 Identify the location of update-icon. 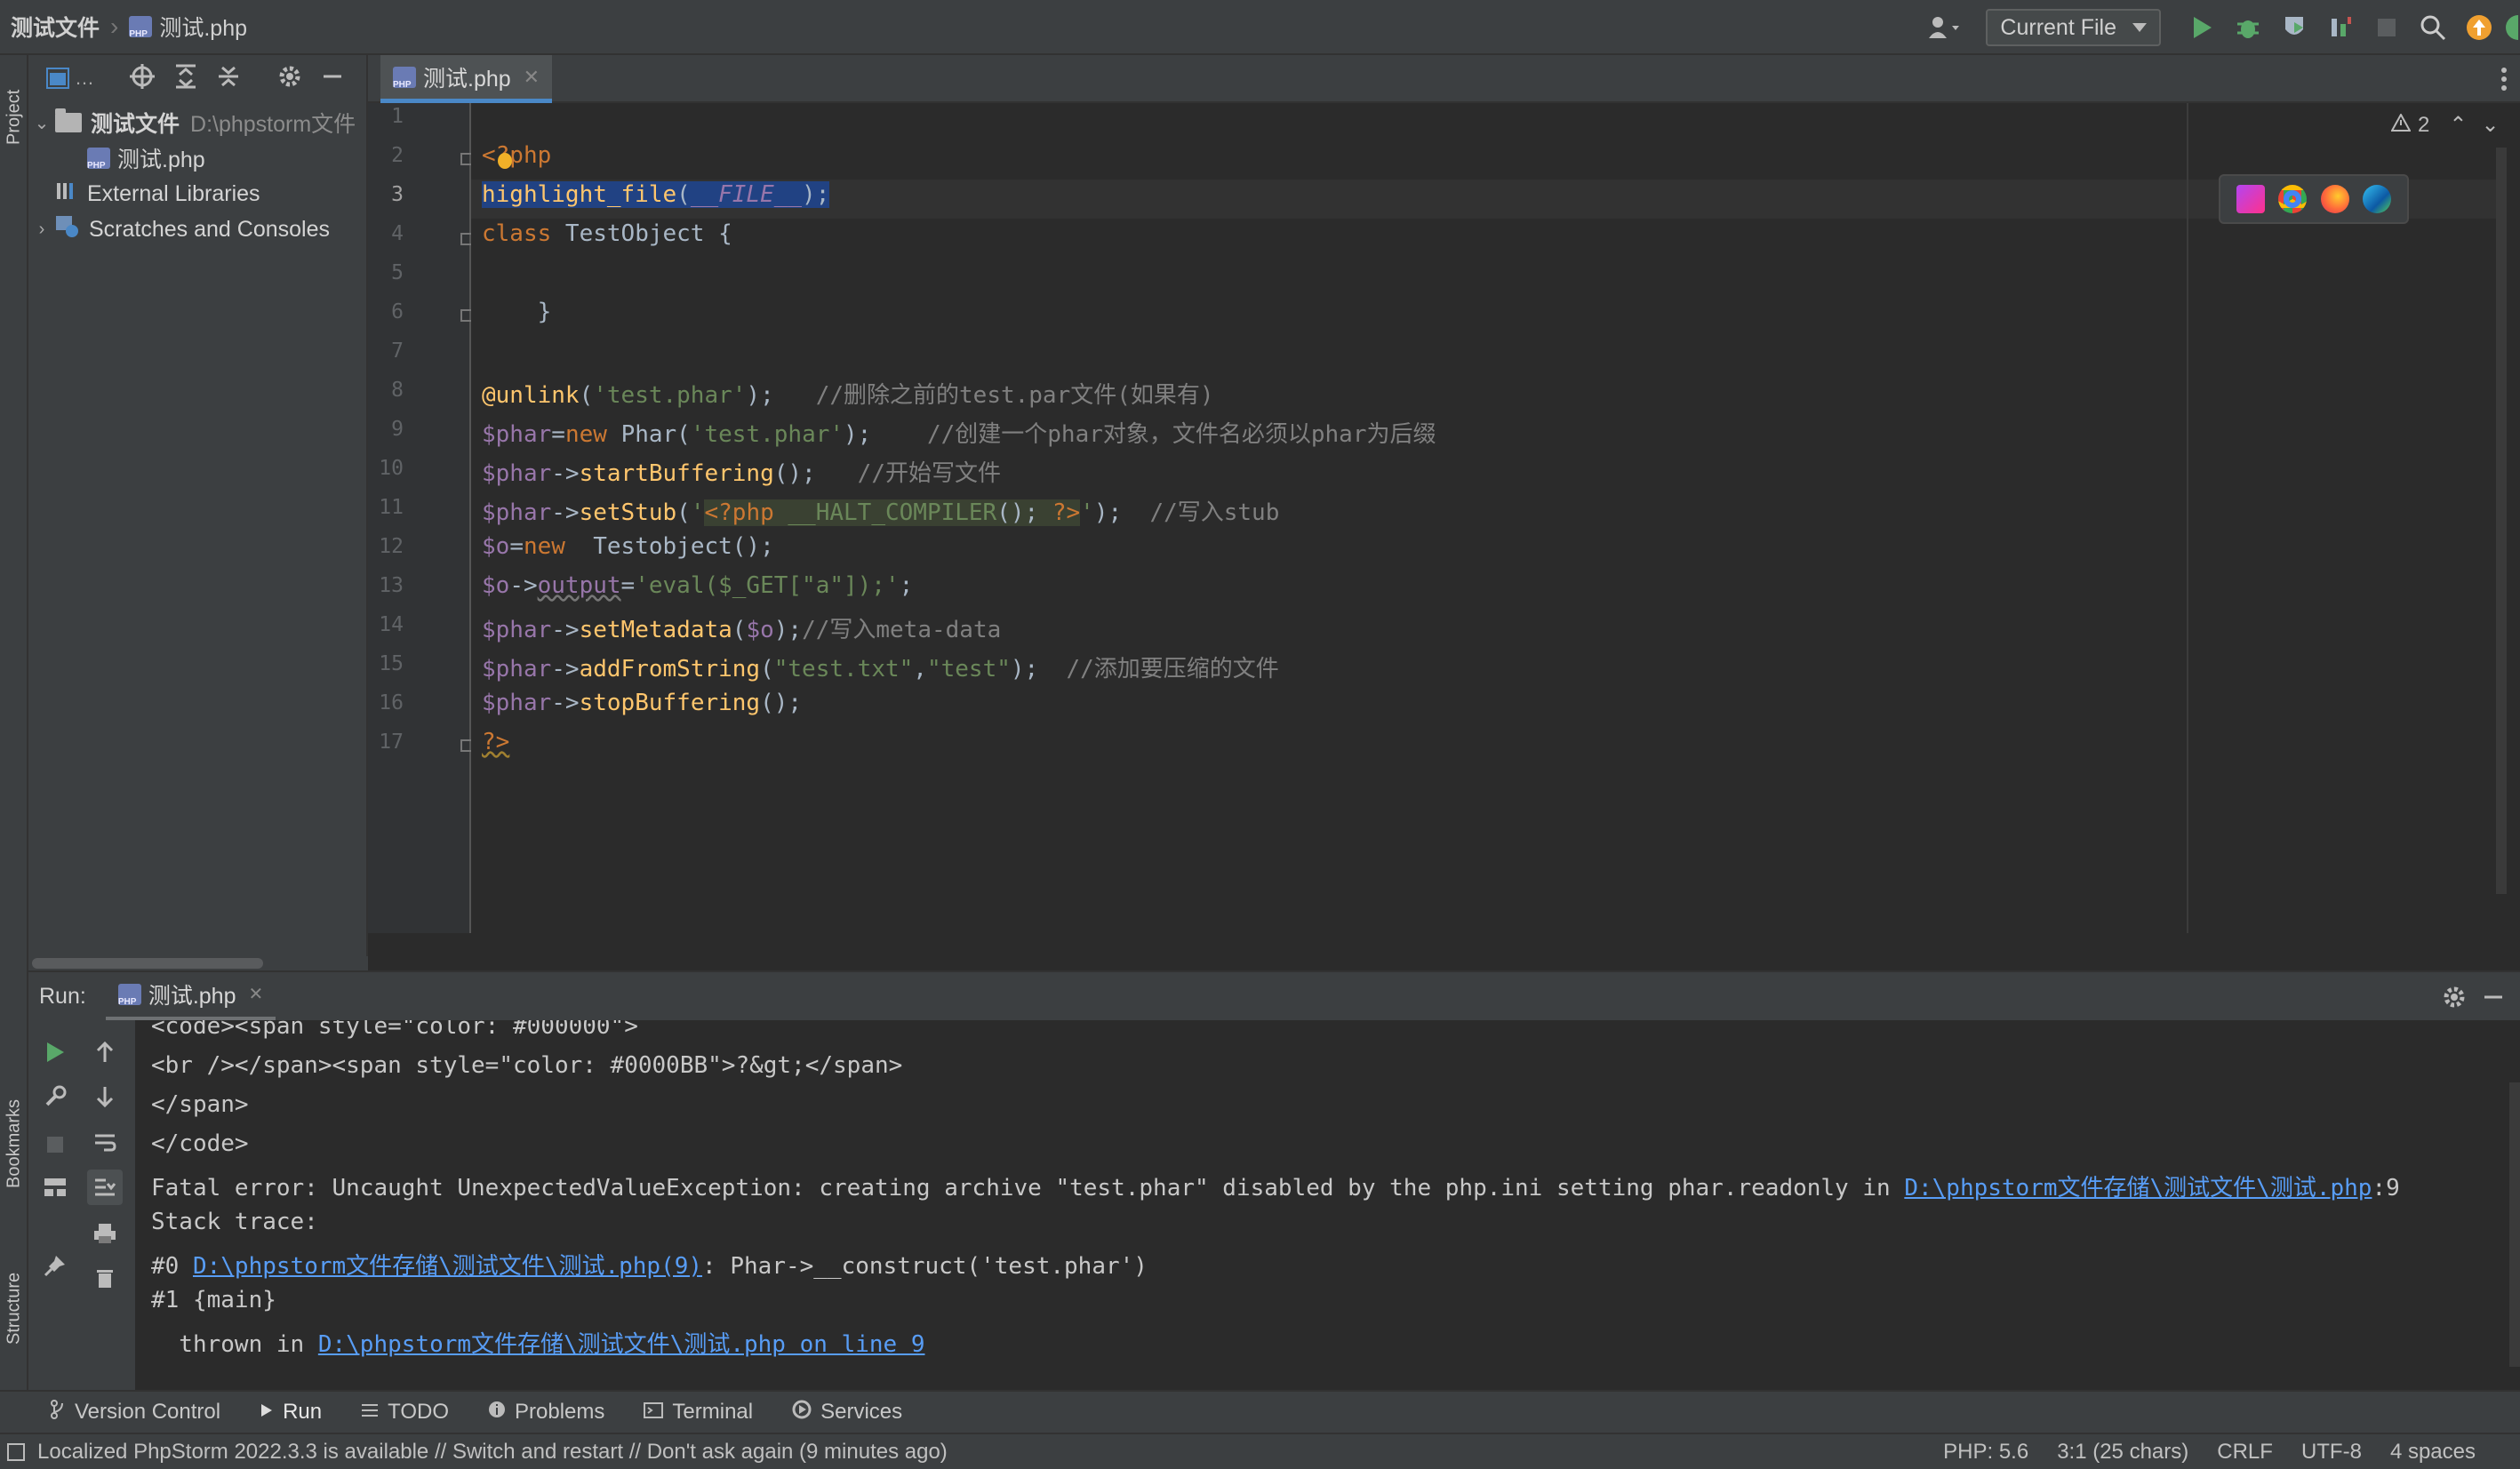
(2479, 28).